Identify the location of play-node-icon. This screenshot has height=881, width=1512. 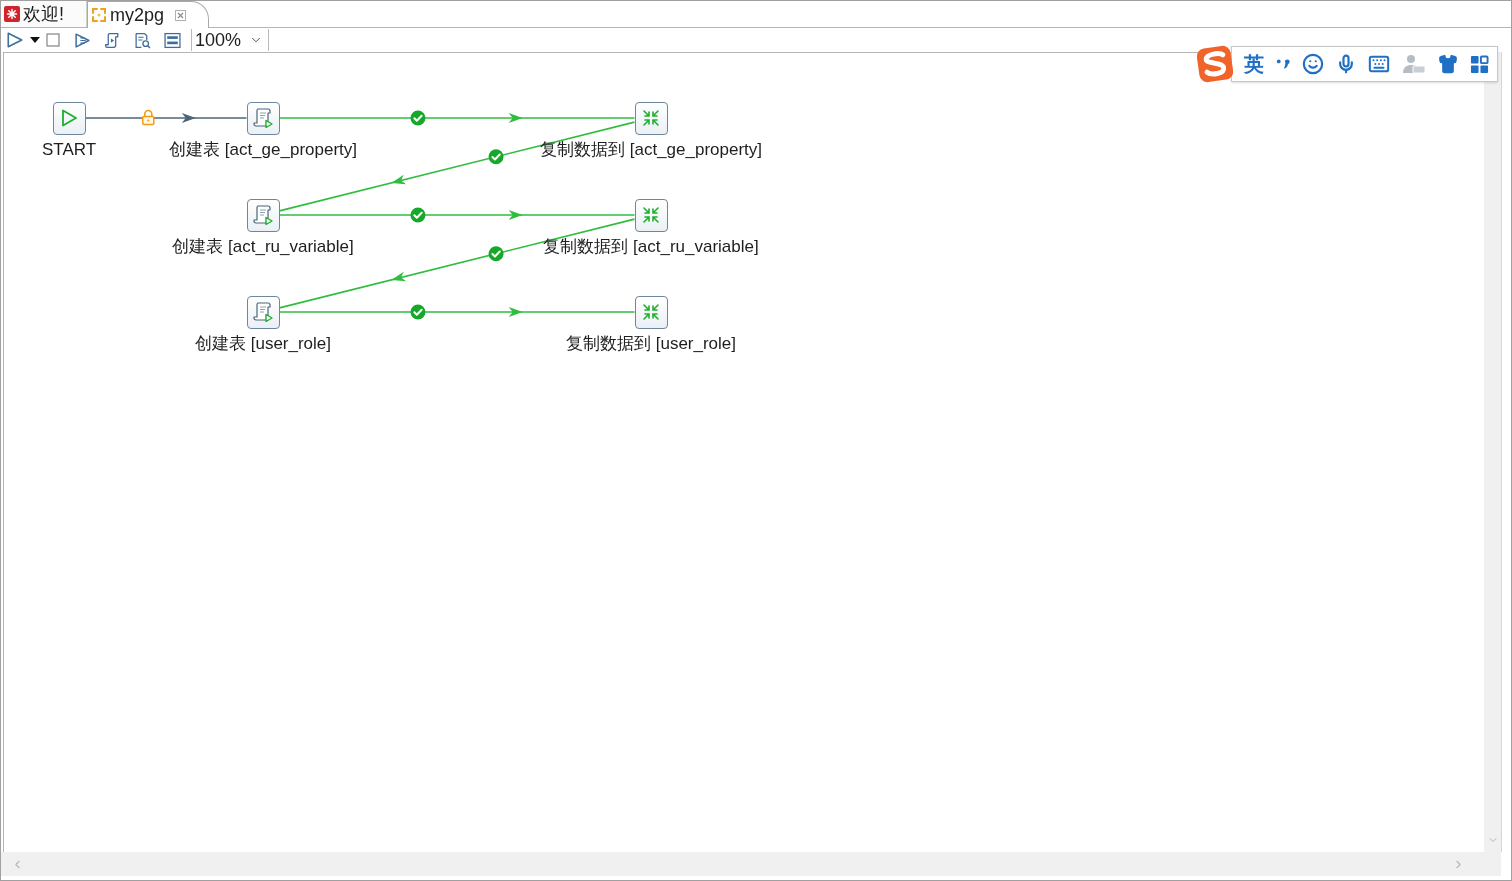
(69, 118).